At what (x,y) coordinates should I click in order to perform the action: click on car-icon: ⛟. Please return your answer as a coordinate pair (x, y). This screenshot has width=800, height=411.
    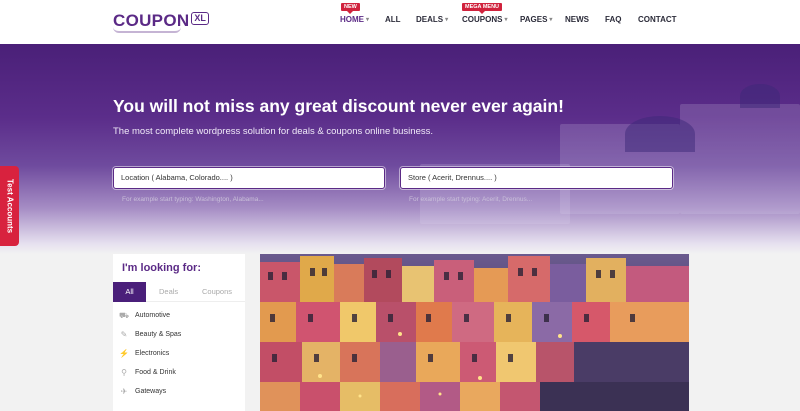
    Looking at the image, I should click on (124, 315).